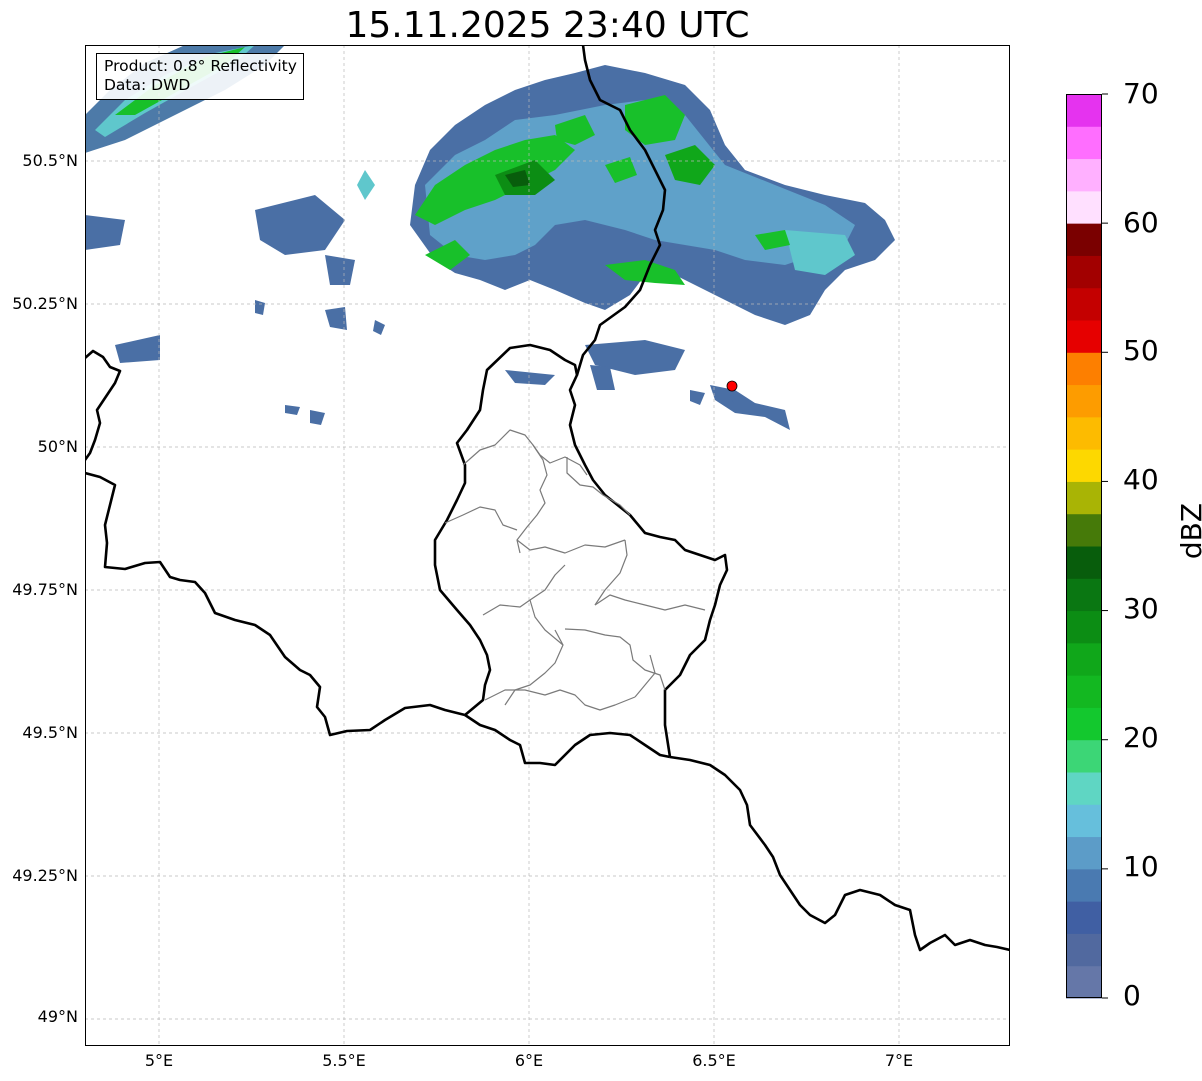 The height and width of the screenshot is (1081, 1202). Describe the element at coordinates (732, 386) in the screenshot. I see `radar-site-marker` at that location.